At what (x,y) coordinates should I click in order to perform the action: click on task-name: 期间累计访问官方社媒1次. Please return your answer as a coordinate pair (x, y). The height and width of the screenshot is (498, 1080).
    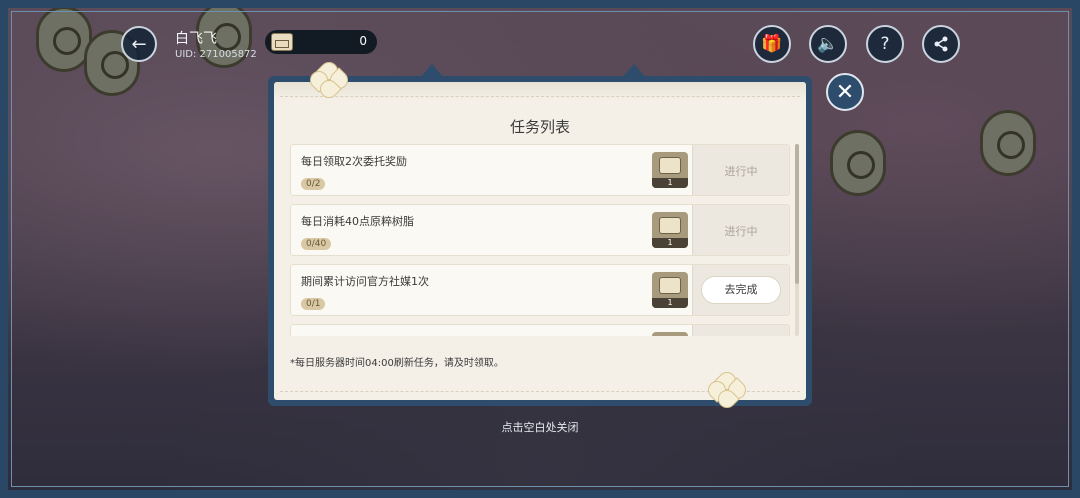
    Looking at the image, I should click on (365, 281).